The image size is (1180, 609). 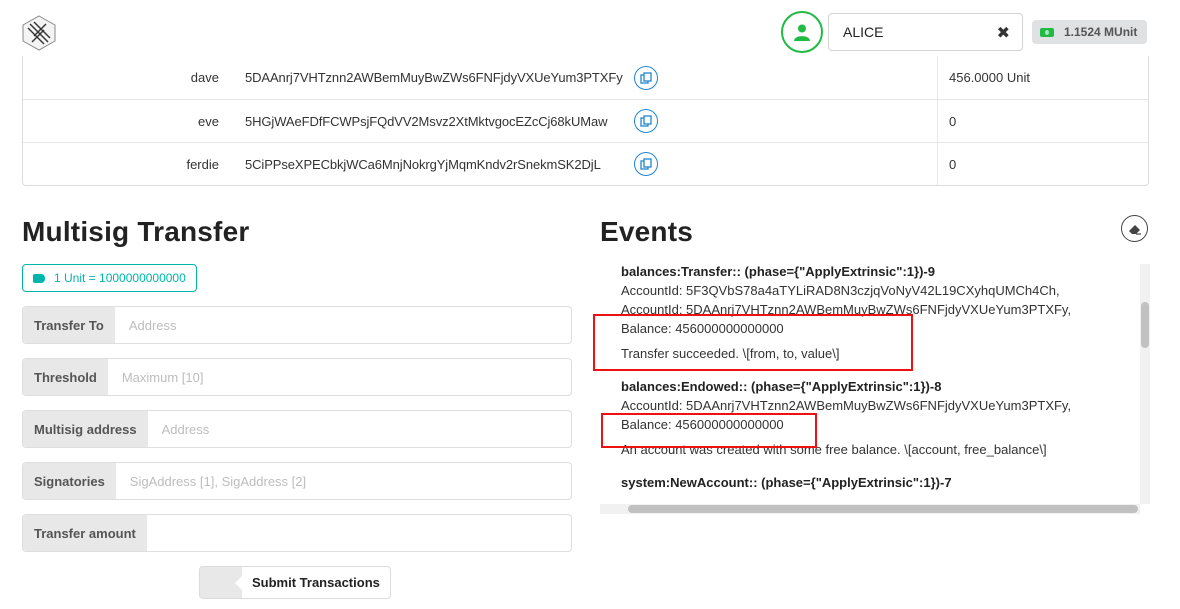 I want to click on event-description: Transfer succeeded. \[from, to, value\], so click(x=730, y=353).